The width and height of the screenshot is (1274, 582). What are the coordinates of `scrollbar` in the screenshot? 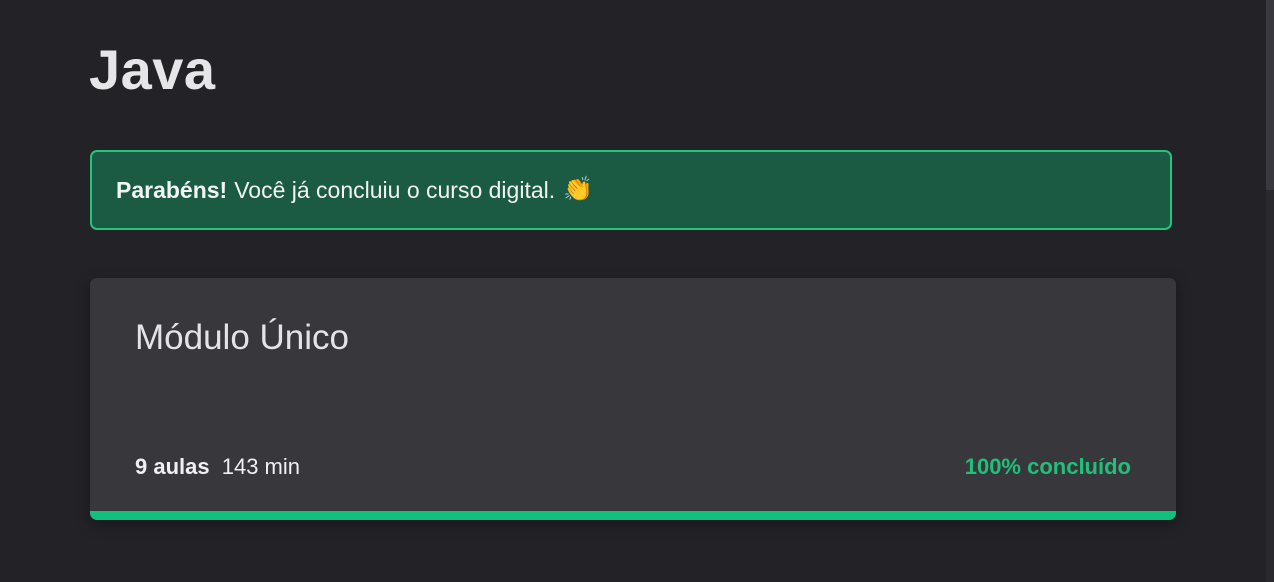 It's located at (1270, 291).